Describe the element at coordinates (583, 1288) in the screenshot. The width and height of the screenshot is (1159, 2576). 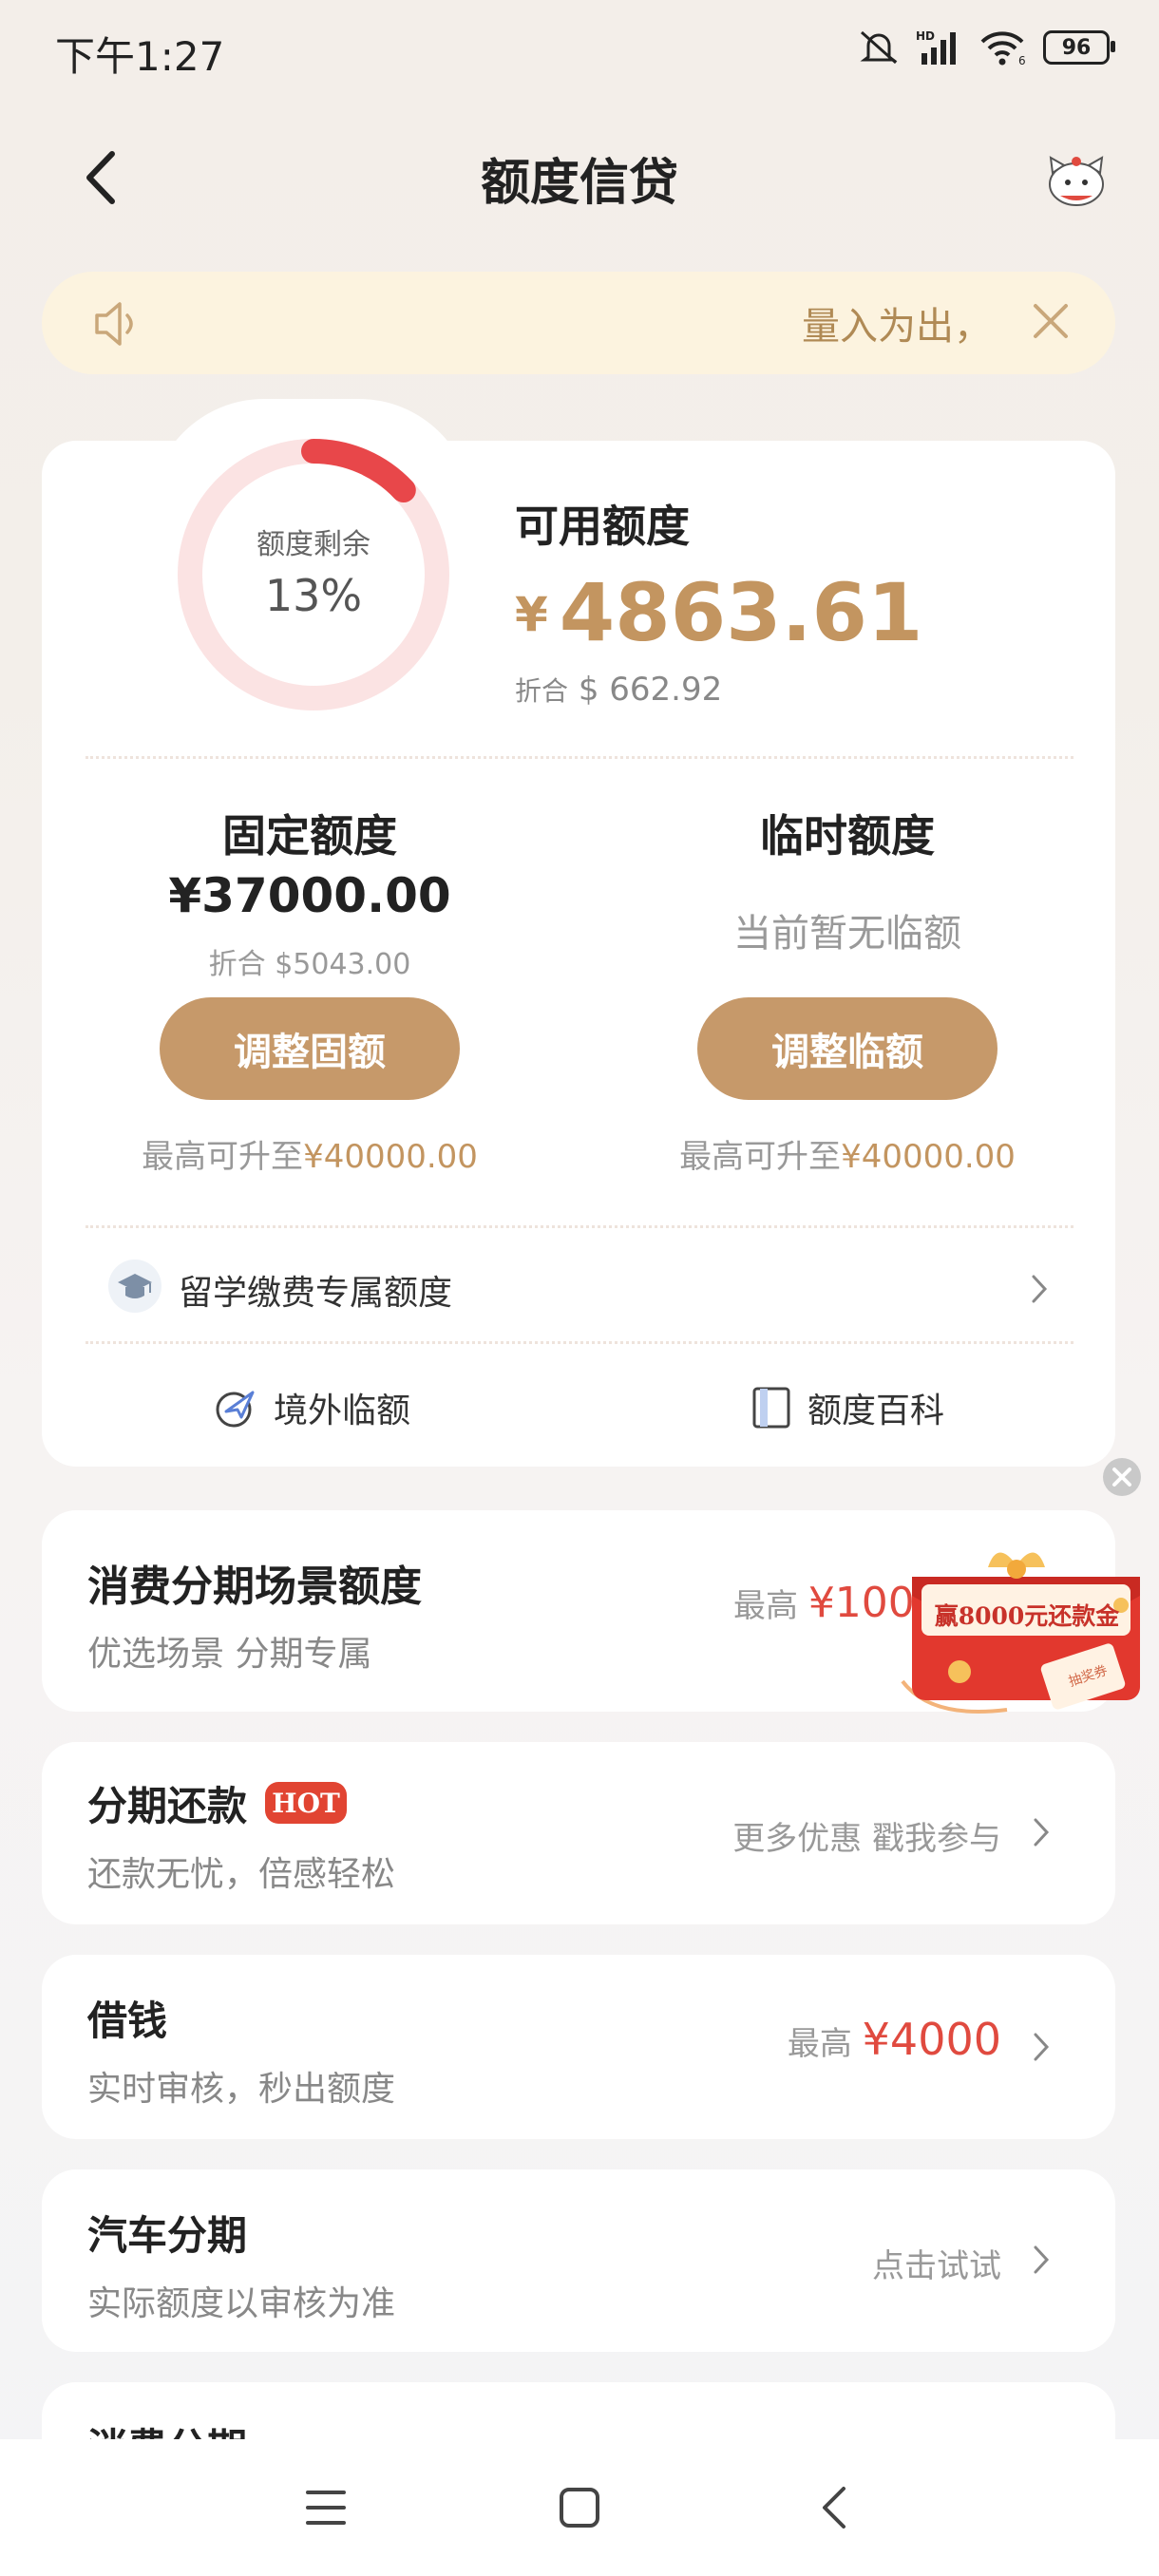
I see `study-quota-row: 留学缴费专属额度` at that location.